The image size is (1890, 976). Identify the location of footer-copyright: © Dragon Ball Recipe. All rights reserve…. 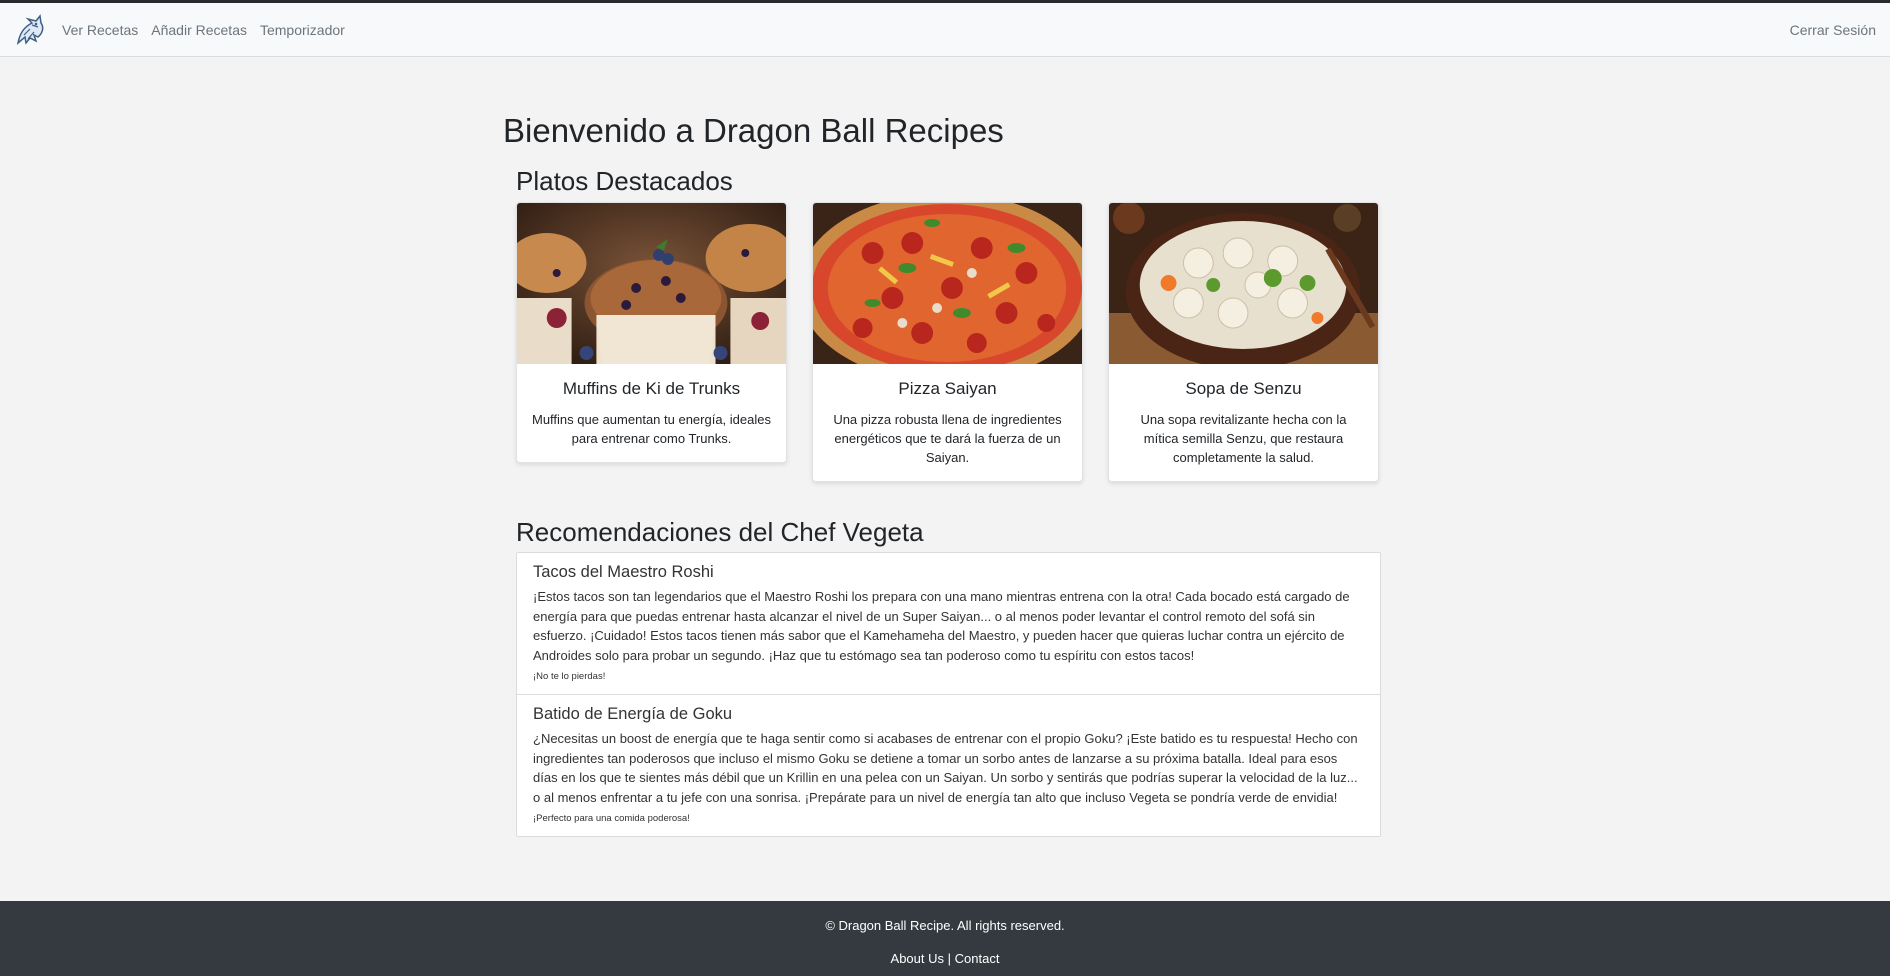
(945, 925).